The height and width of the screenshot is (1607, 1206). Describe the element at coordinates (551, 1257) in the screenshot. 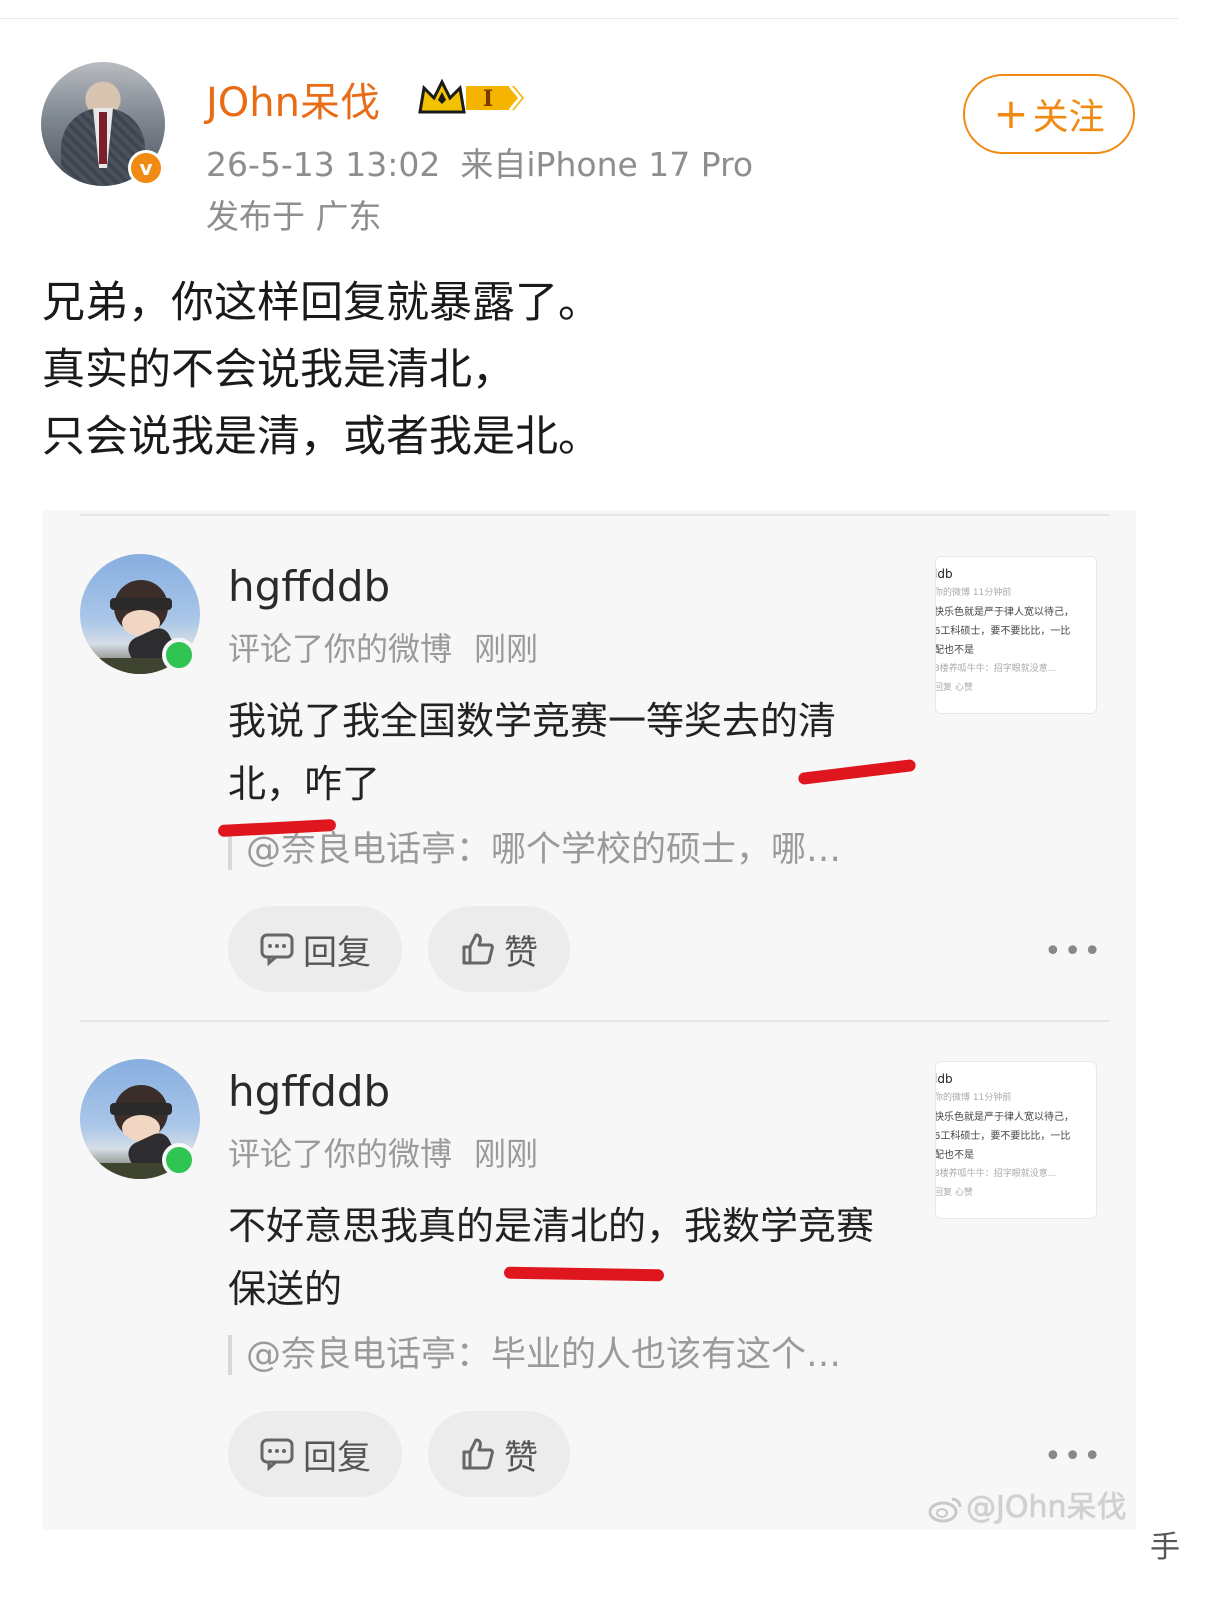

I see `comment-text: 不好意思我真的是清北的，我数学竞赛保送的` at that location.